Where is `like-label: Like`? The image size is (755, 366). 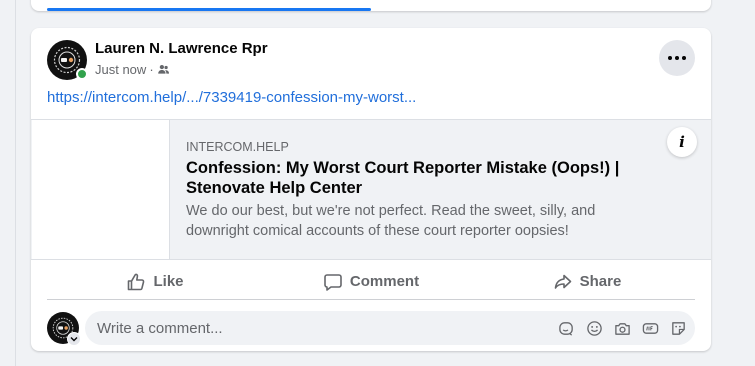 like-label: Like is located at coordinates (168, 281).